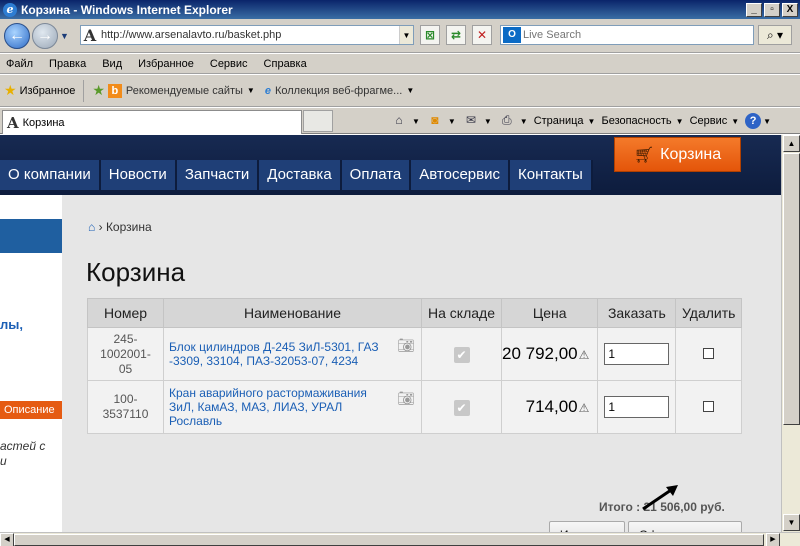 The image size is (800, 546). What do you see at coordinates (754, 9) in the screenshot?
I see `minimize-button: _` at bounding box center [754, 9].